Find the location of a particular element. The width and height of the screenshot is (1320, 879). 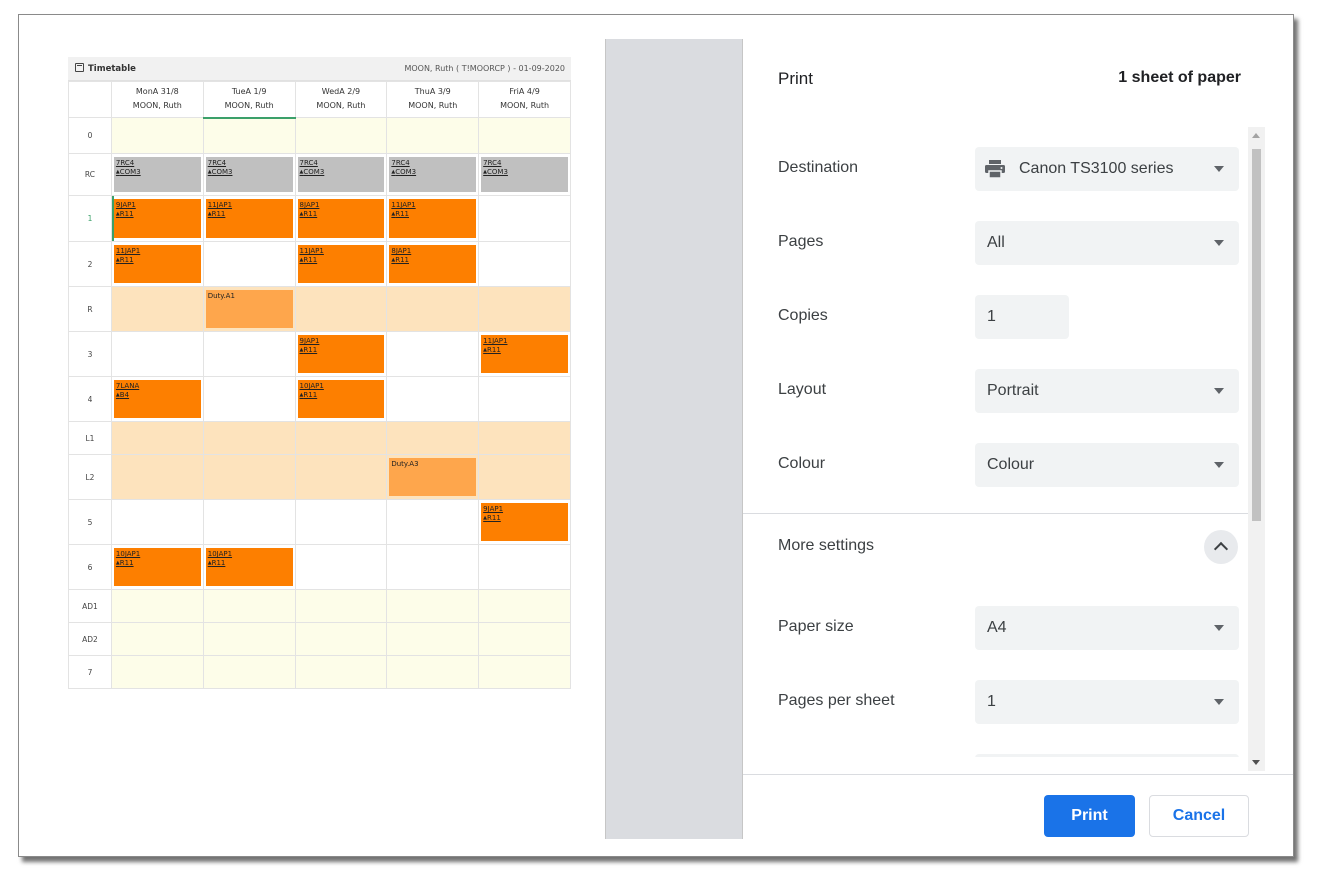

copies-row: Copies 1 is located at coordinates (1009, 317).